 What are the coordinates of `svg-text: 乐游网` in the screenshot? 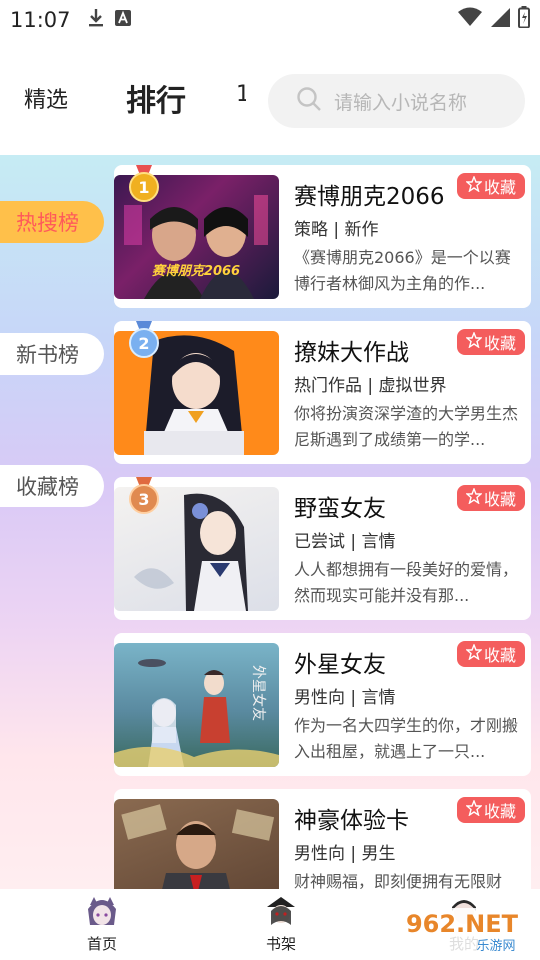 It's located at (495, 946).